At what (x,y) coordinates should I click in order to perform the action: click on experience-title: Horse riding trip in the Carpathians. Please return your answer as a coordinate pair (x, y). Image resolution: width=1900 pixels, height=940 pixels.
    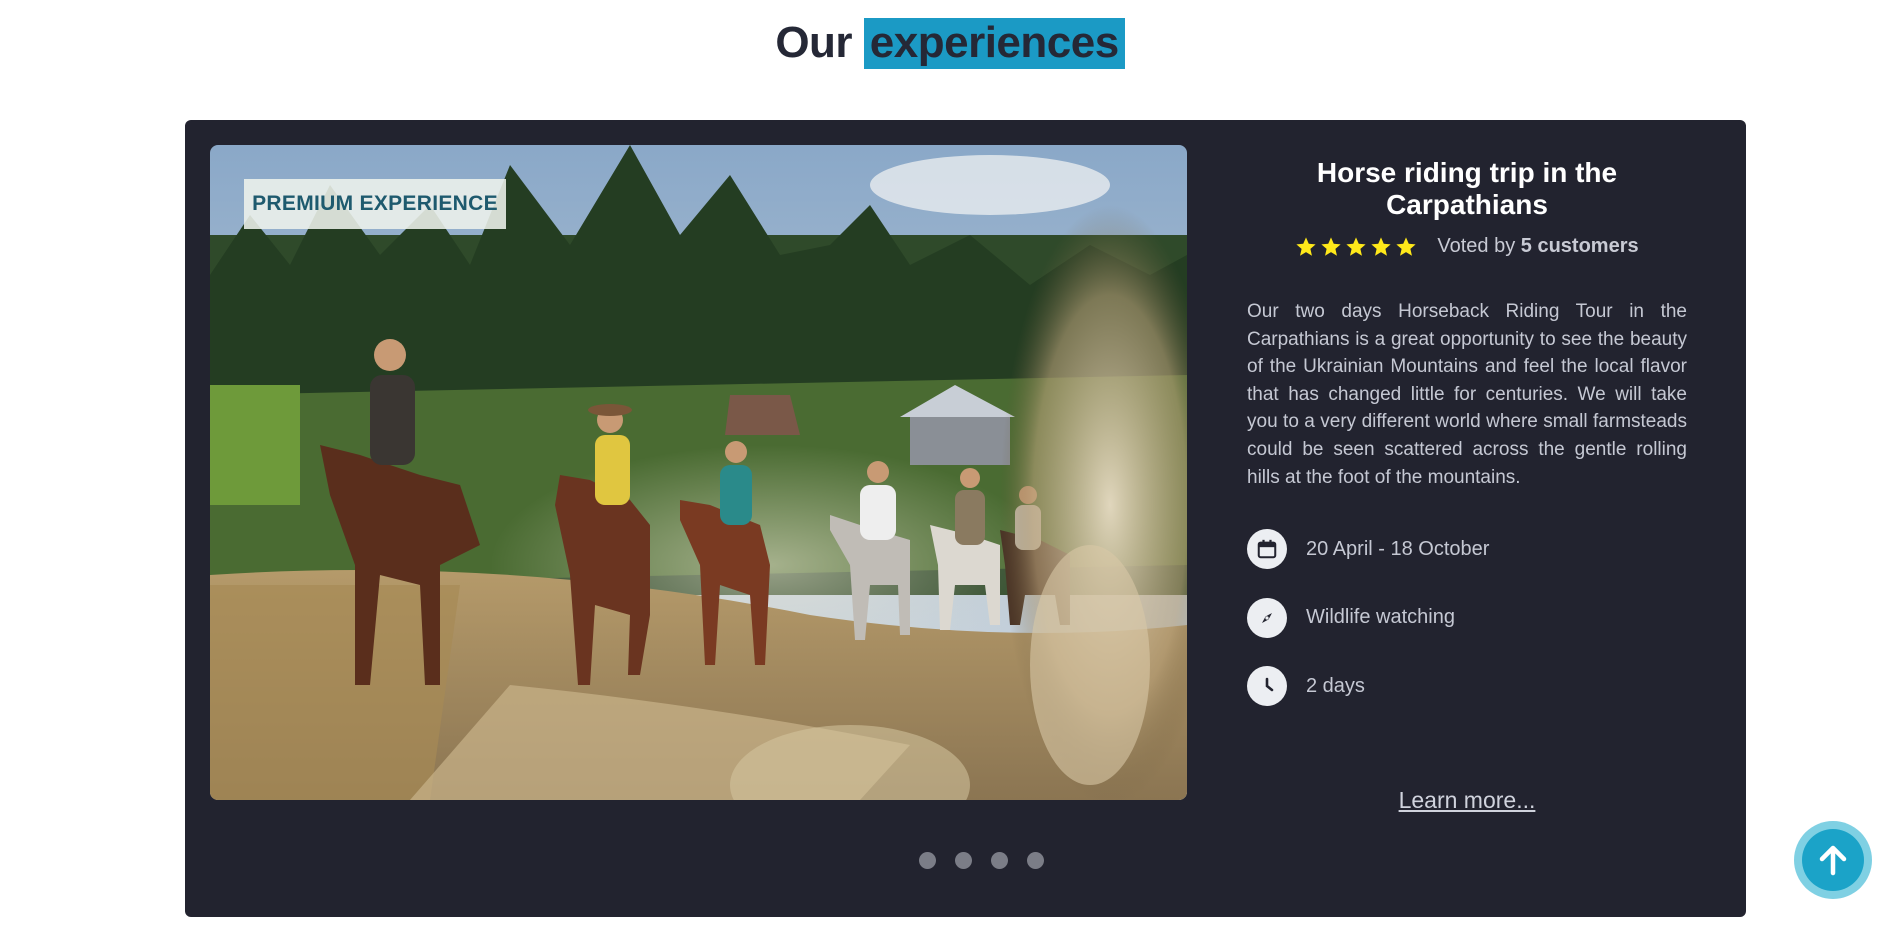
    Looking at the image, I should click on (1467, 188).